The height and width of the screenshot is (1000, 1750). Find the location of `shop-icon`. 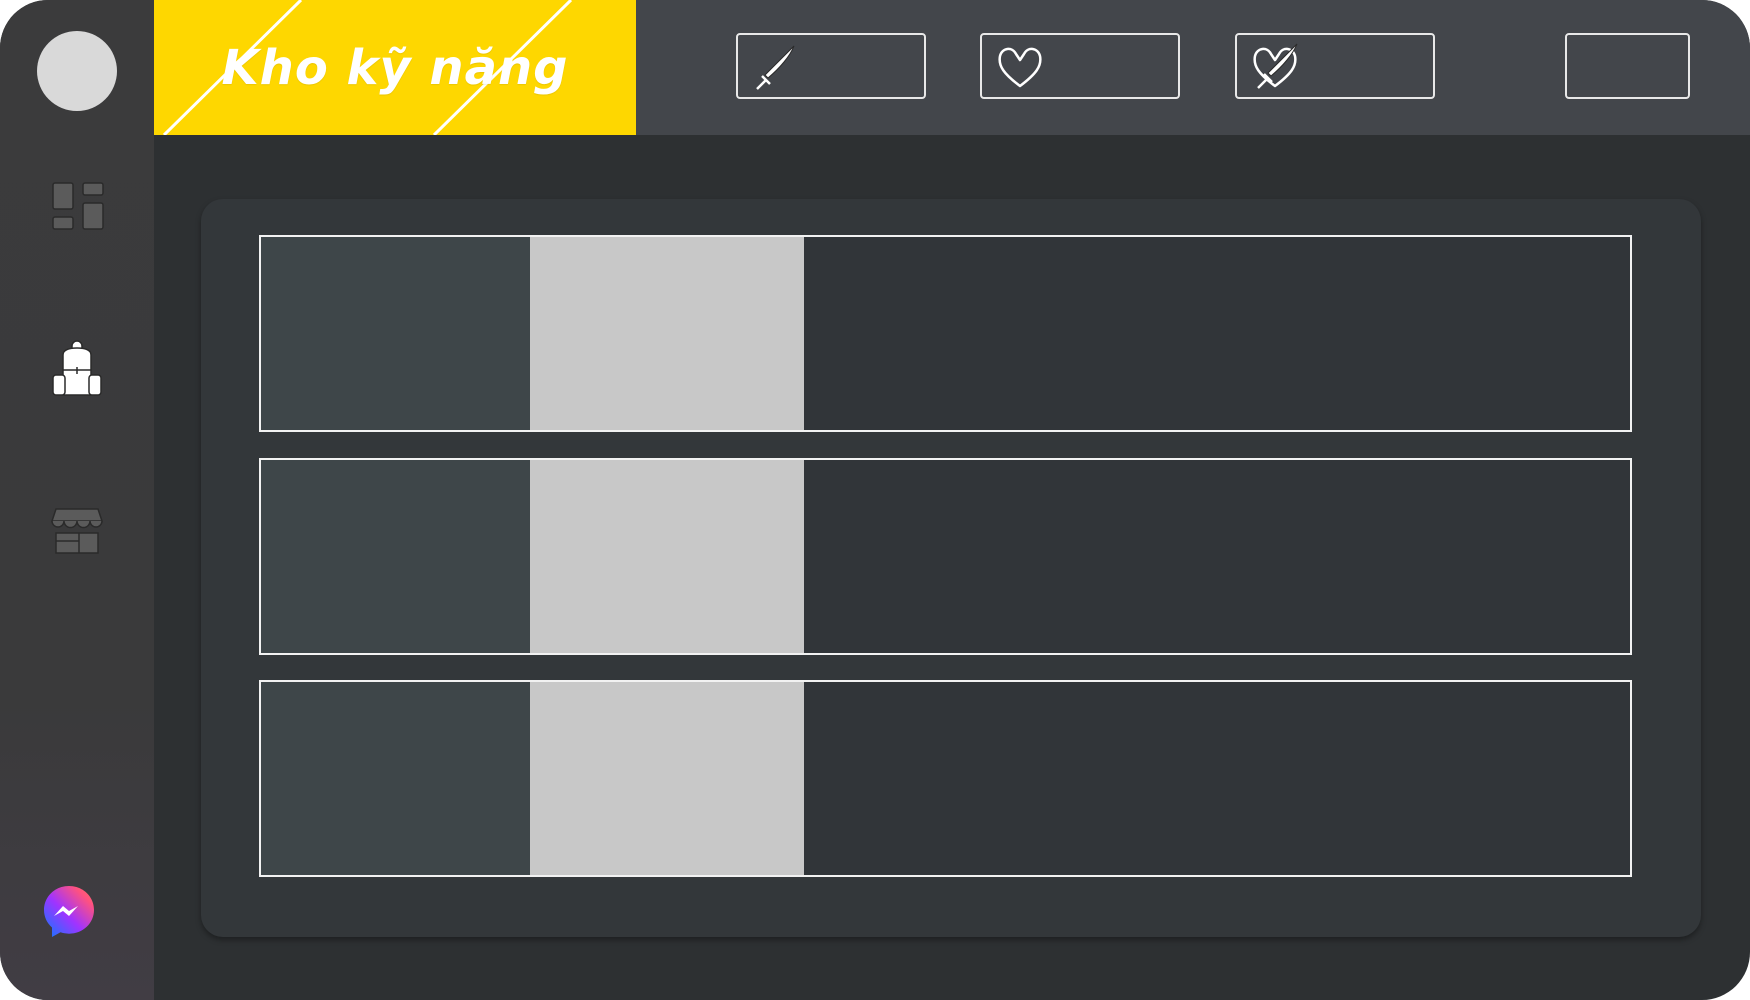

shop-icon is located at coordinates (77, 531).